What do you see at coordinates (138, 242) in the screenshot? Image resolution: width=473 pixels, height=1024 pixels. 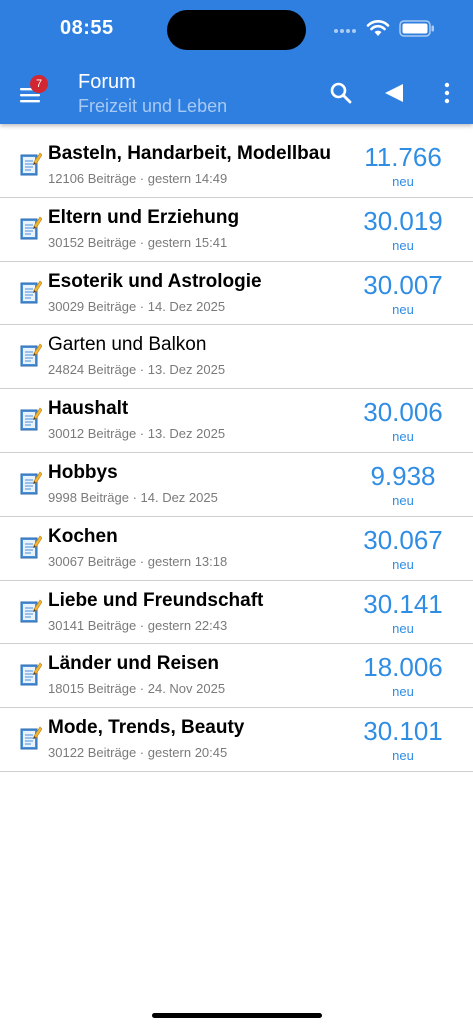 I see `forum-meta: 30152 Beiträge · gestern 15:41` at bounding box center [138, 242].